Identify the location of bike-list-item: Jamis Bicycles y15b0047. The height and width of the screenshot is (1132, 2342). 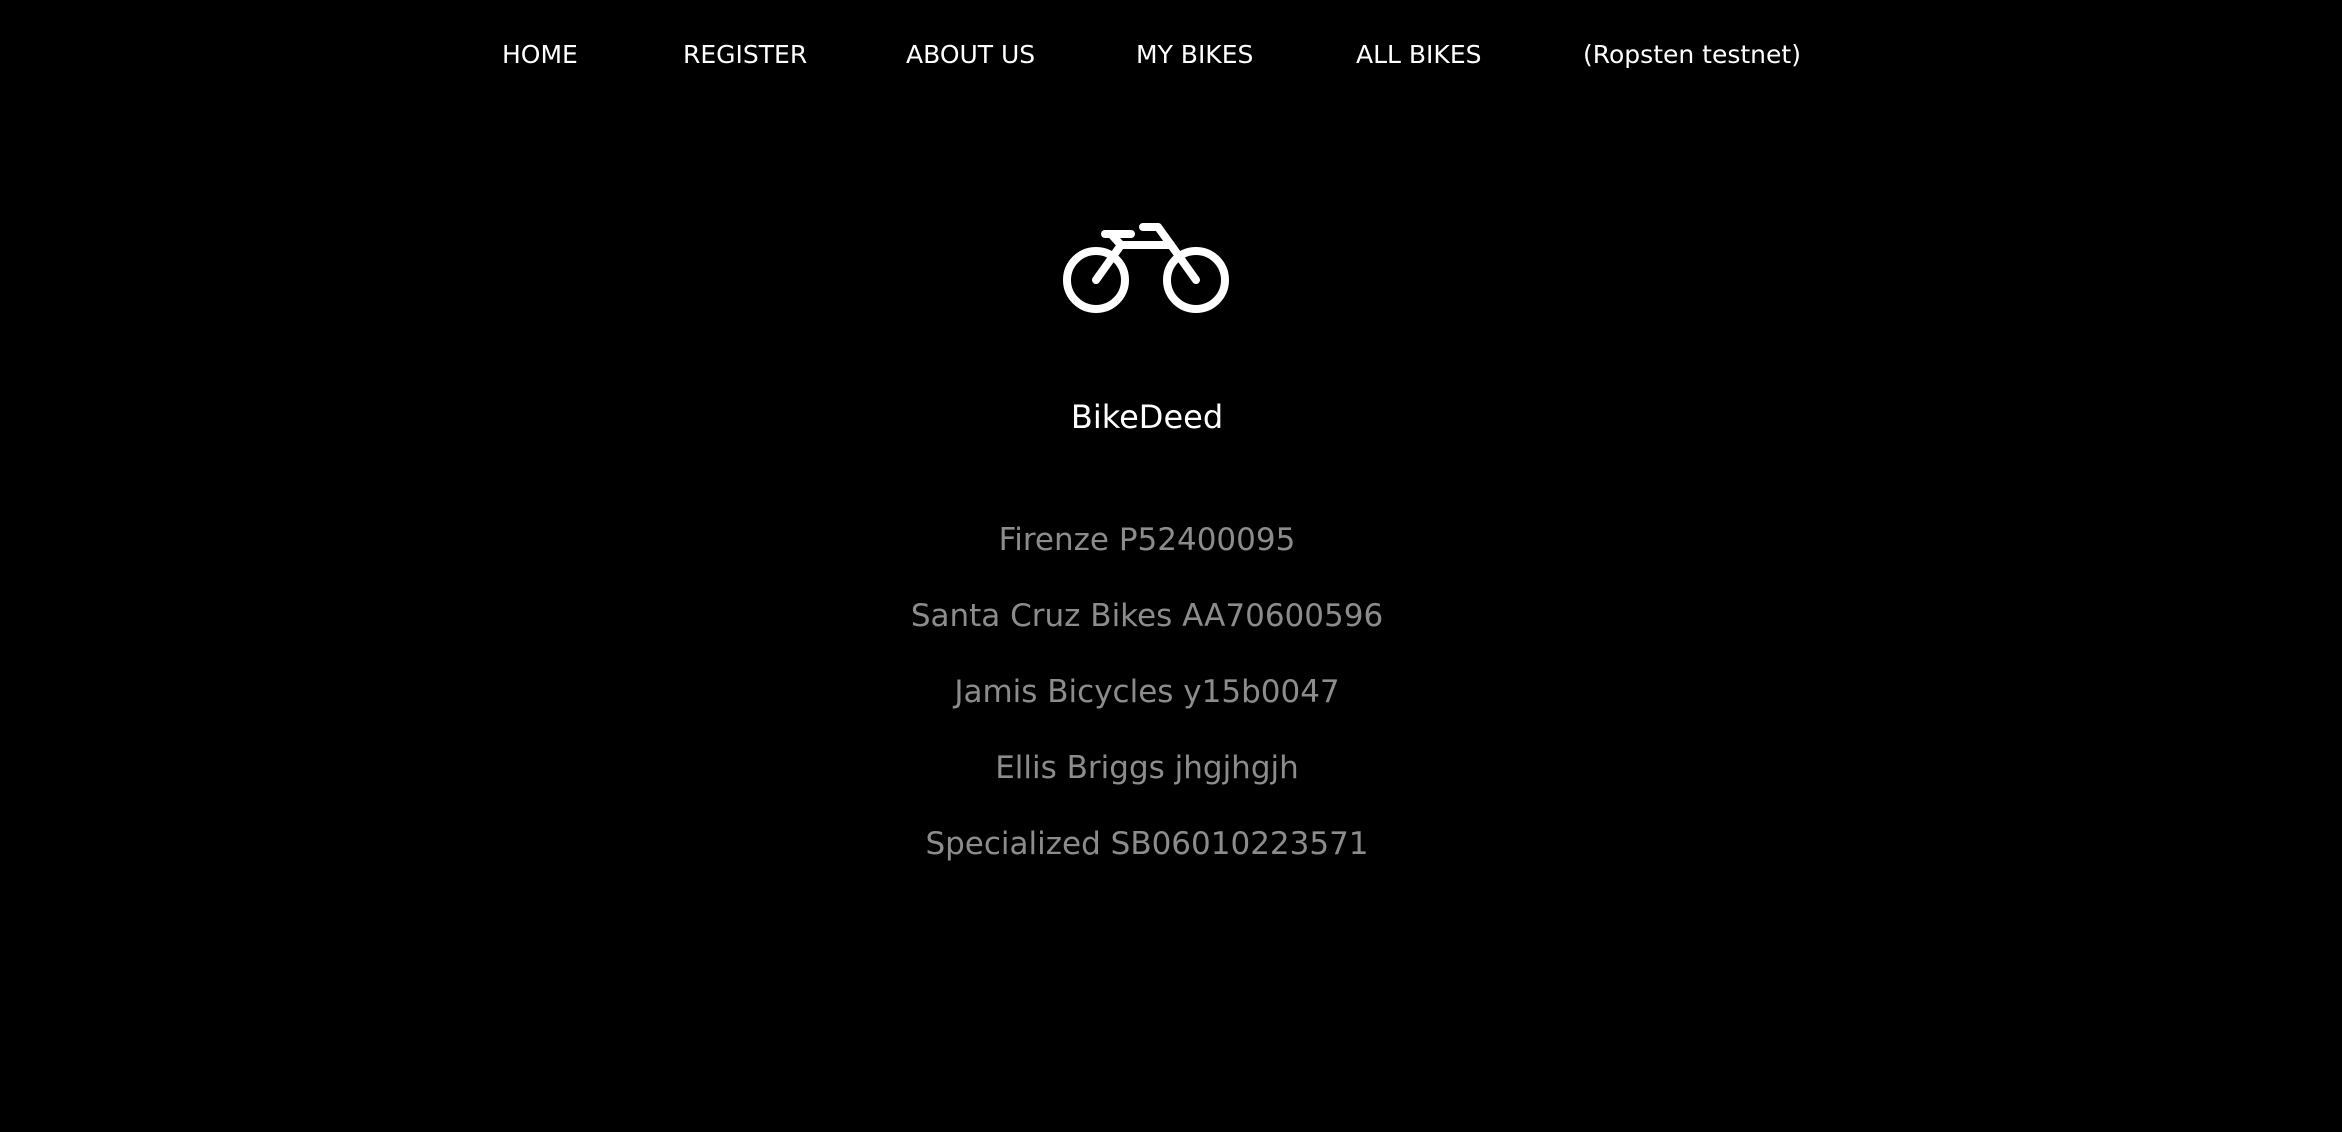
(1147, 706).